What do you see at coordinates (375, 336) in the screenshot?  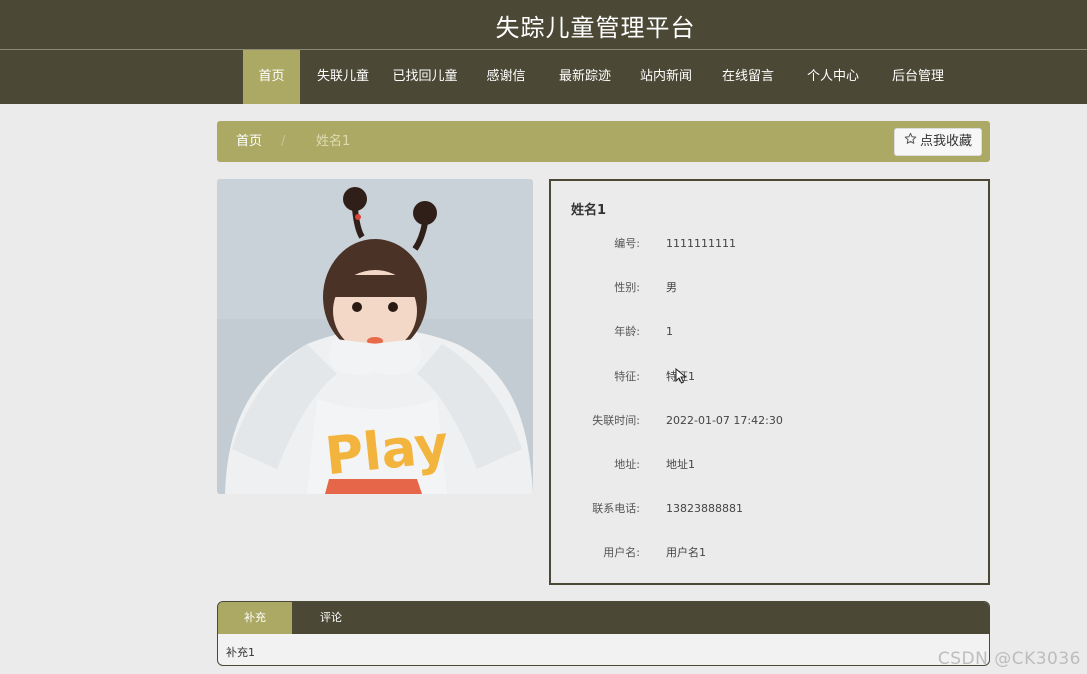 I see `child-photo: Play` at bounding box center [375, 336].